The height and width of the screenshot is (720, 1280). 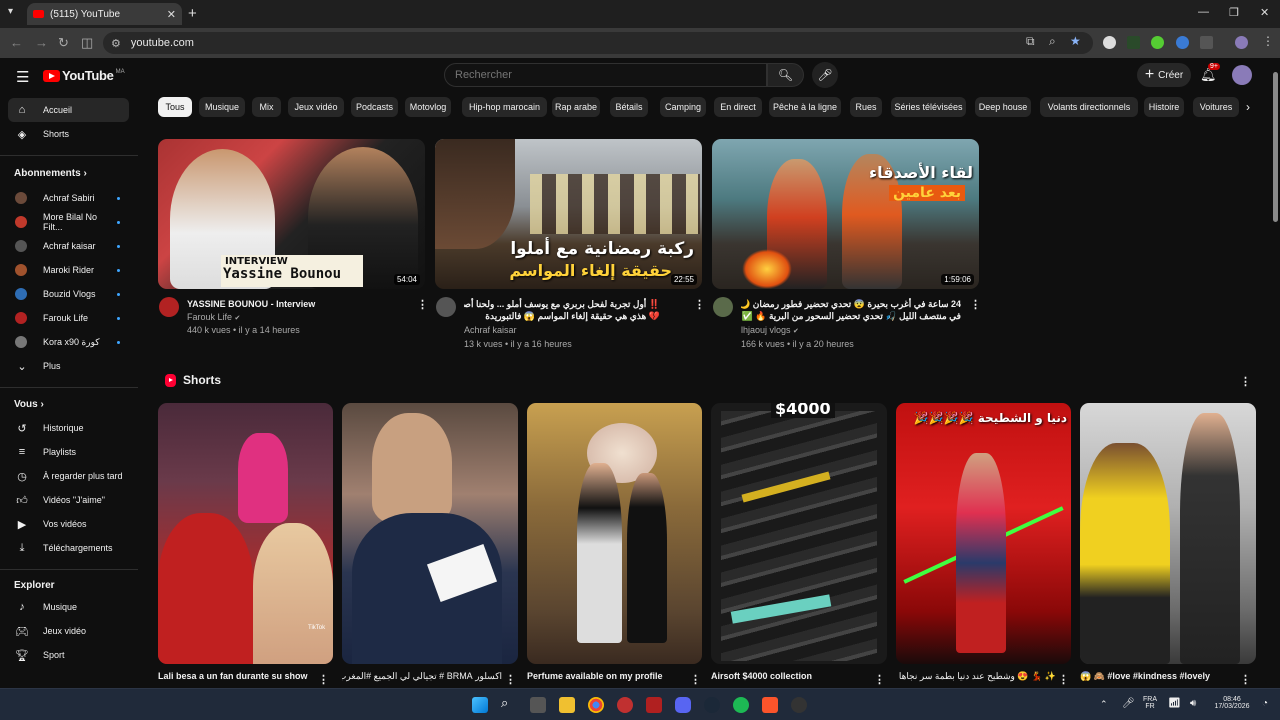 What do you see at coordinates (741, 705) in the screenshot?
I see `spotify-icon` at bounding box center [741, 705].